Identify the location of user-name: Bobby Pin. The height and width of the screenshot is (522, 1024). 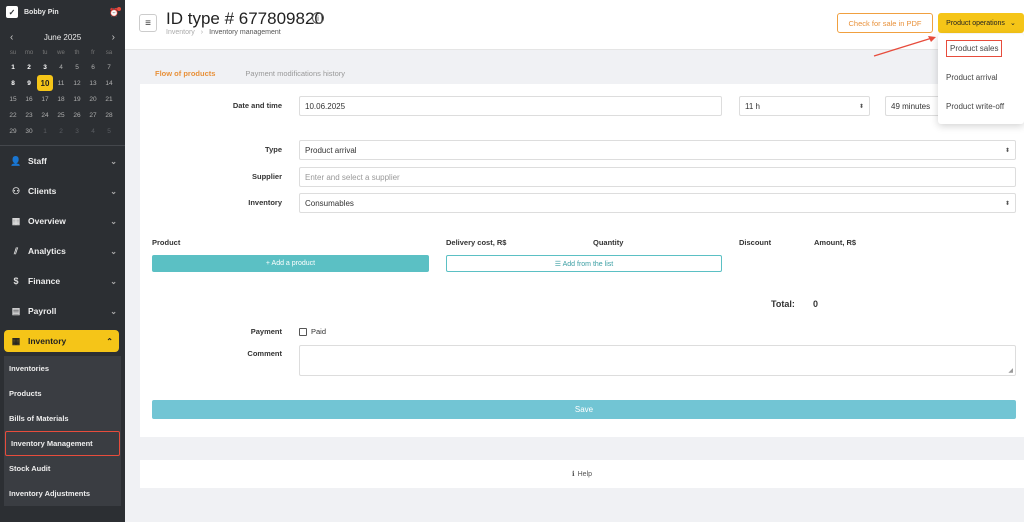
(41, 12).